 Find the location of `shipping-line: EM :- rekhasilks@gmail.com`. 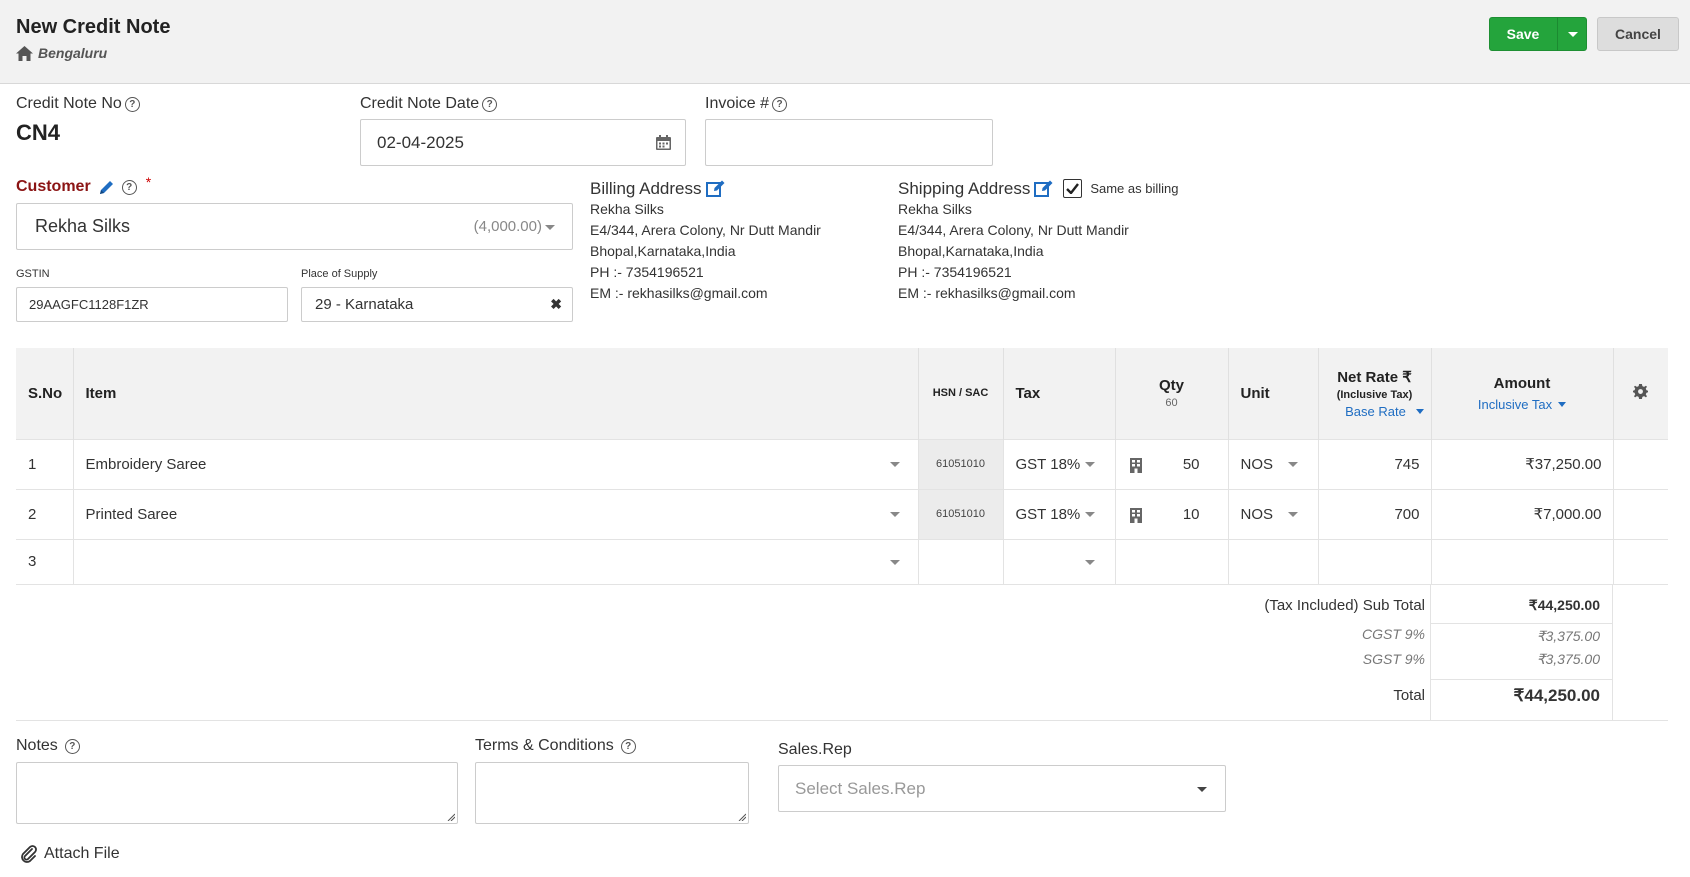

shipping-line: EM :- rekhasilks@gmail.com is located at coordinates (987, 293).